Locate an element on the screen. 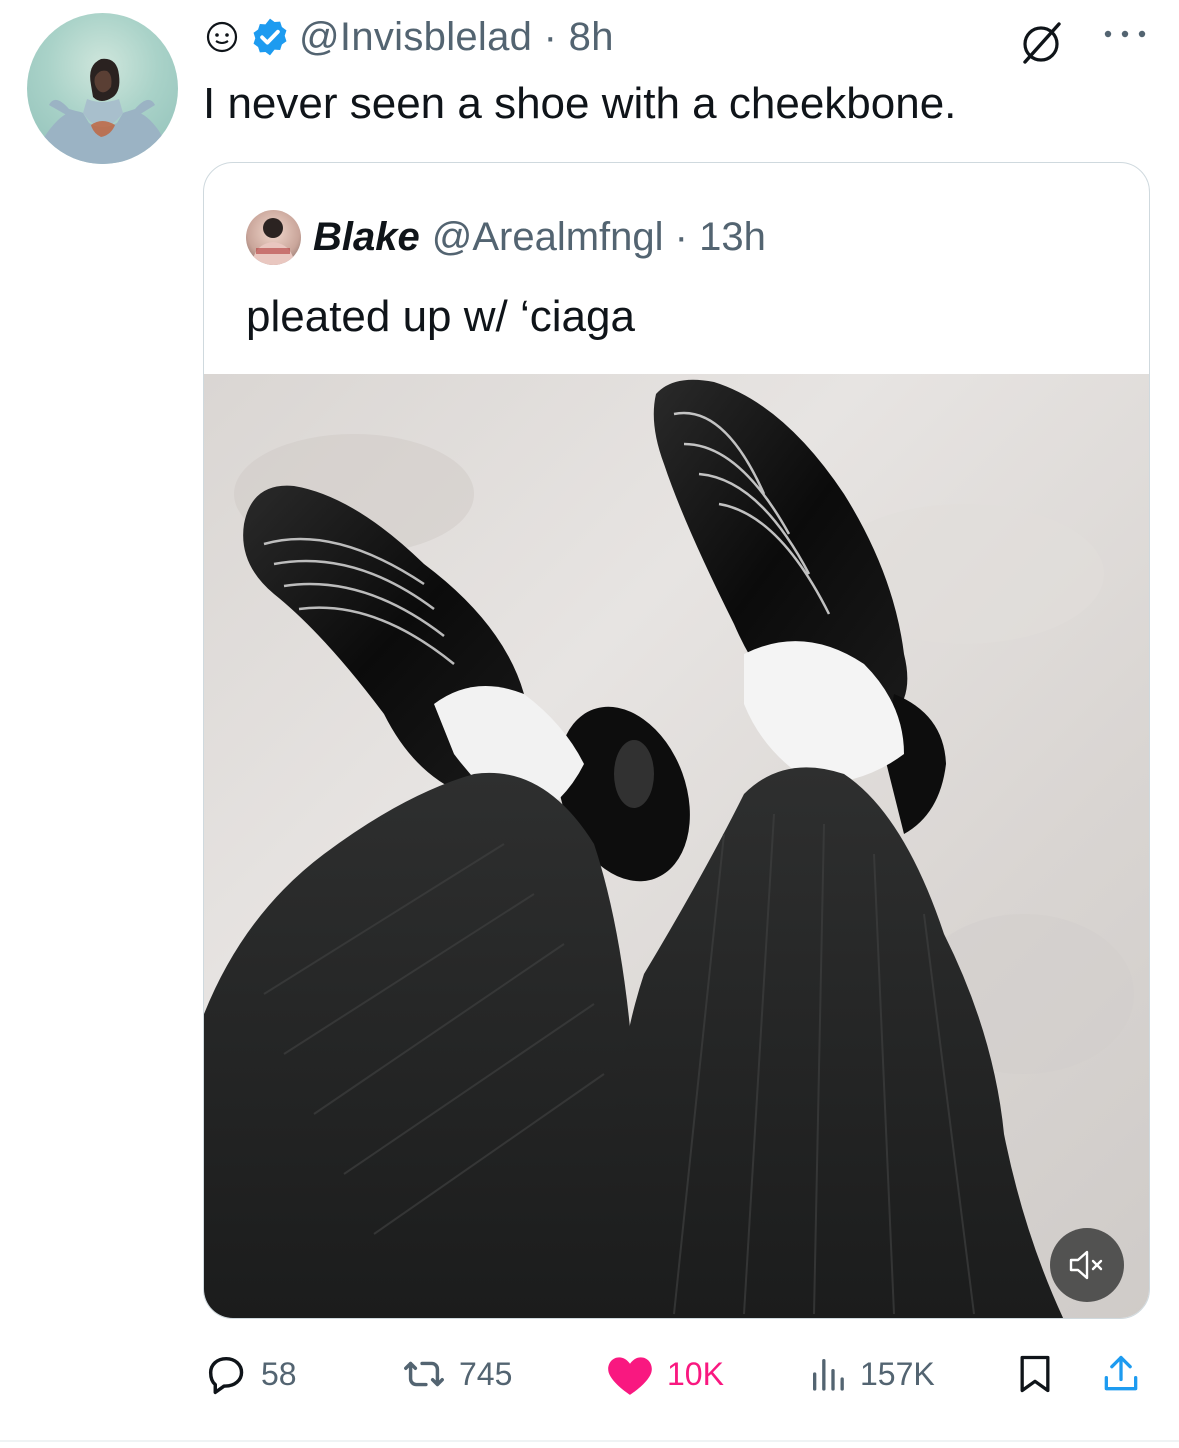 Image resolution: width=1179 pixels, height=1448 pixels. repost-button: 745 is located at coordinates (456, 1374).